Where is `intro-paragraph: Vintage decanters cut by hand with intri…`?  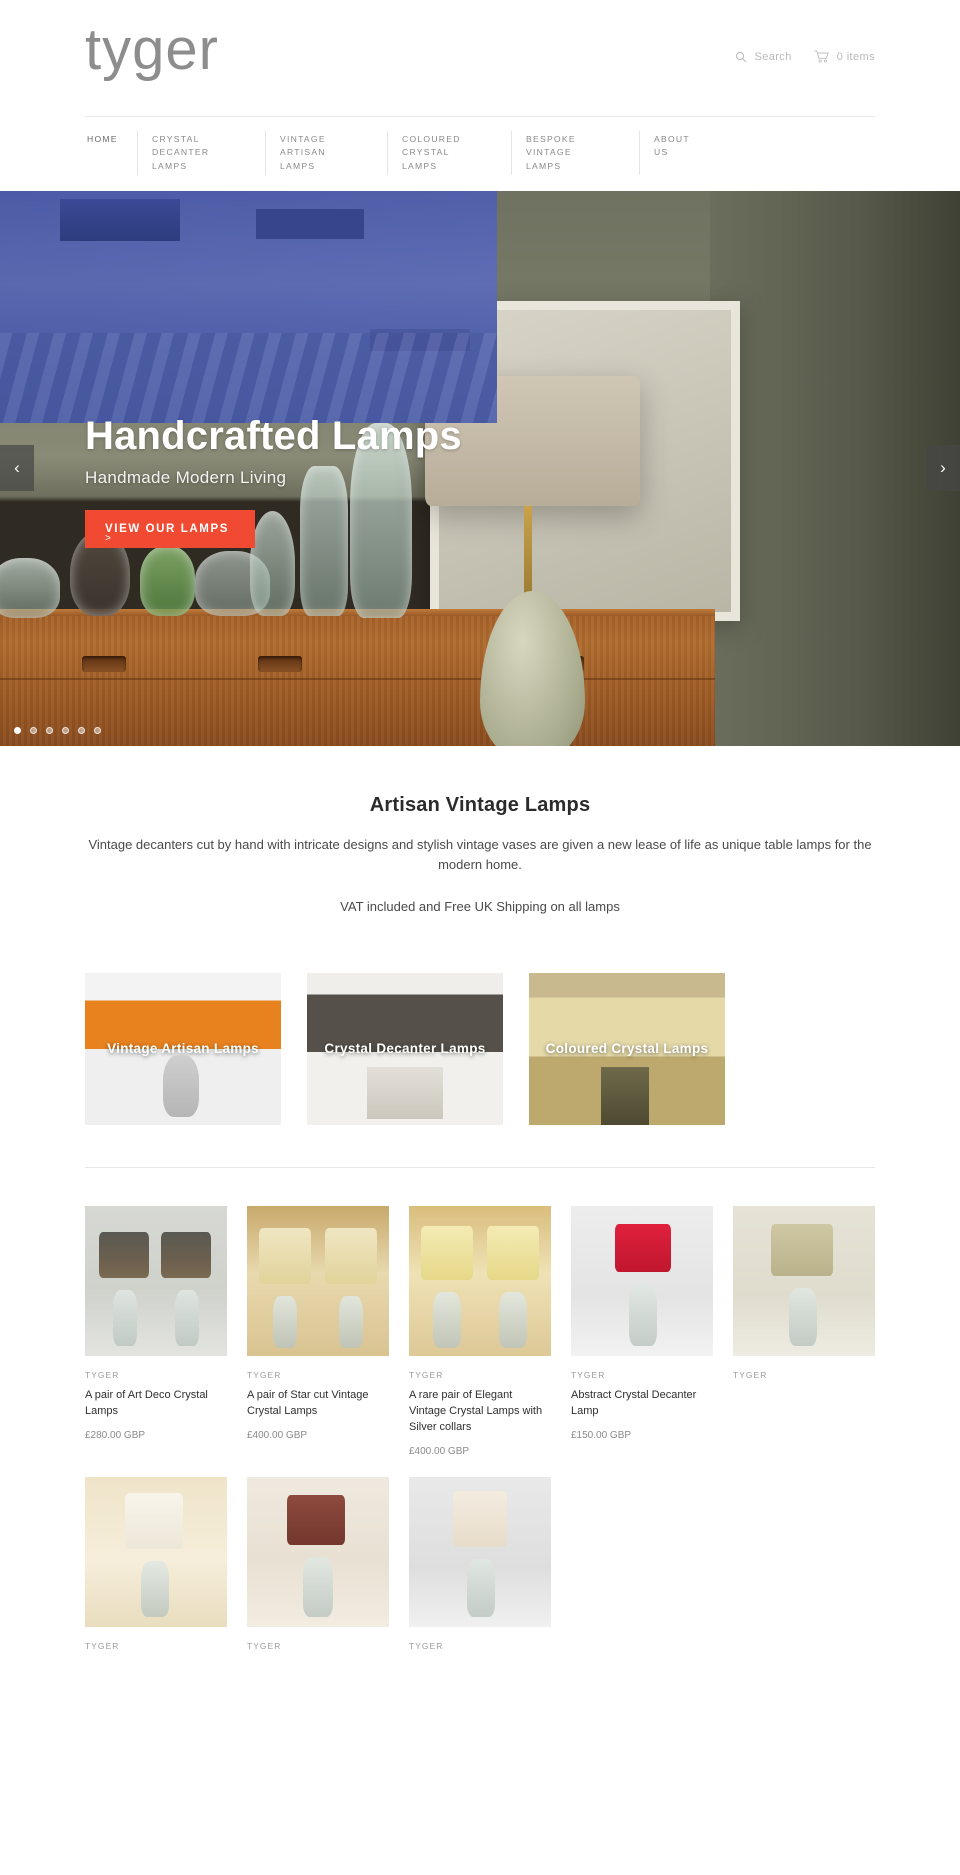
intro-paragraph: Vintage decanters cut by hand with intri… is located at coordinates (480, 854).